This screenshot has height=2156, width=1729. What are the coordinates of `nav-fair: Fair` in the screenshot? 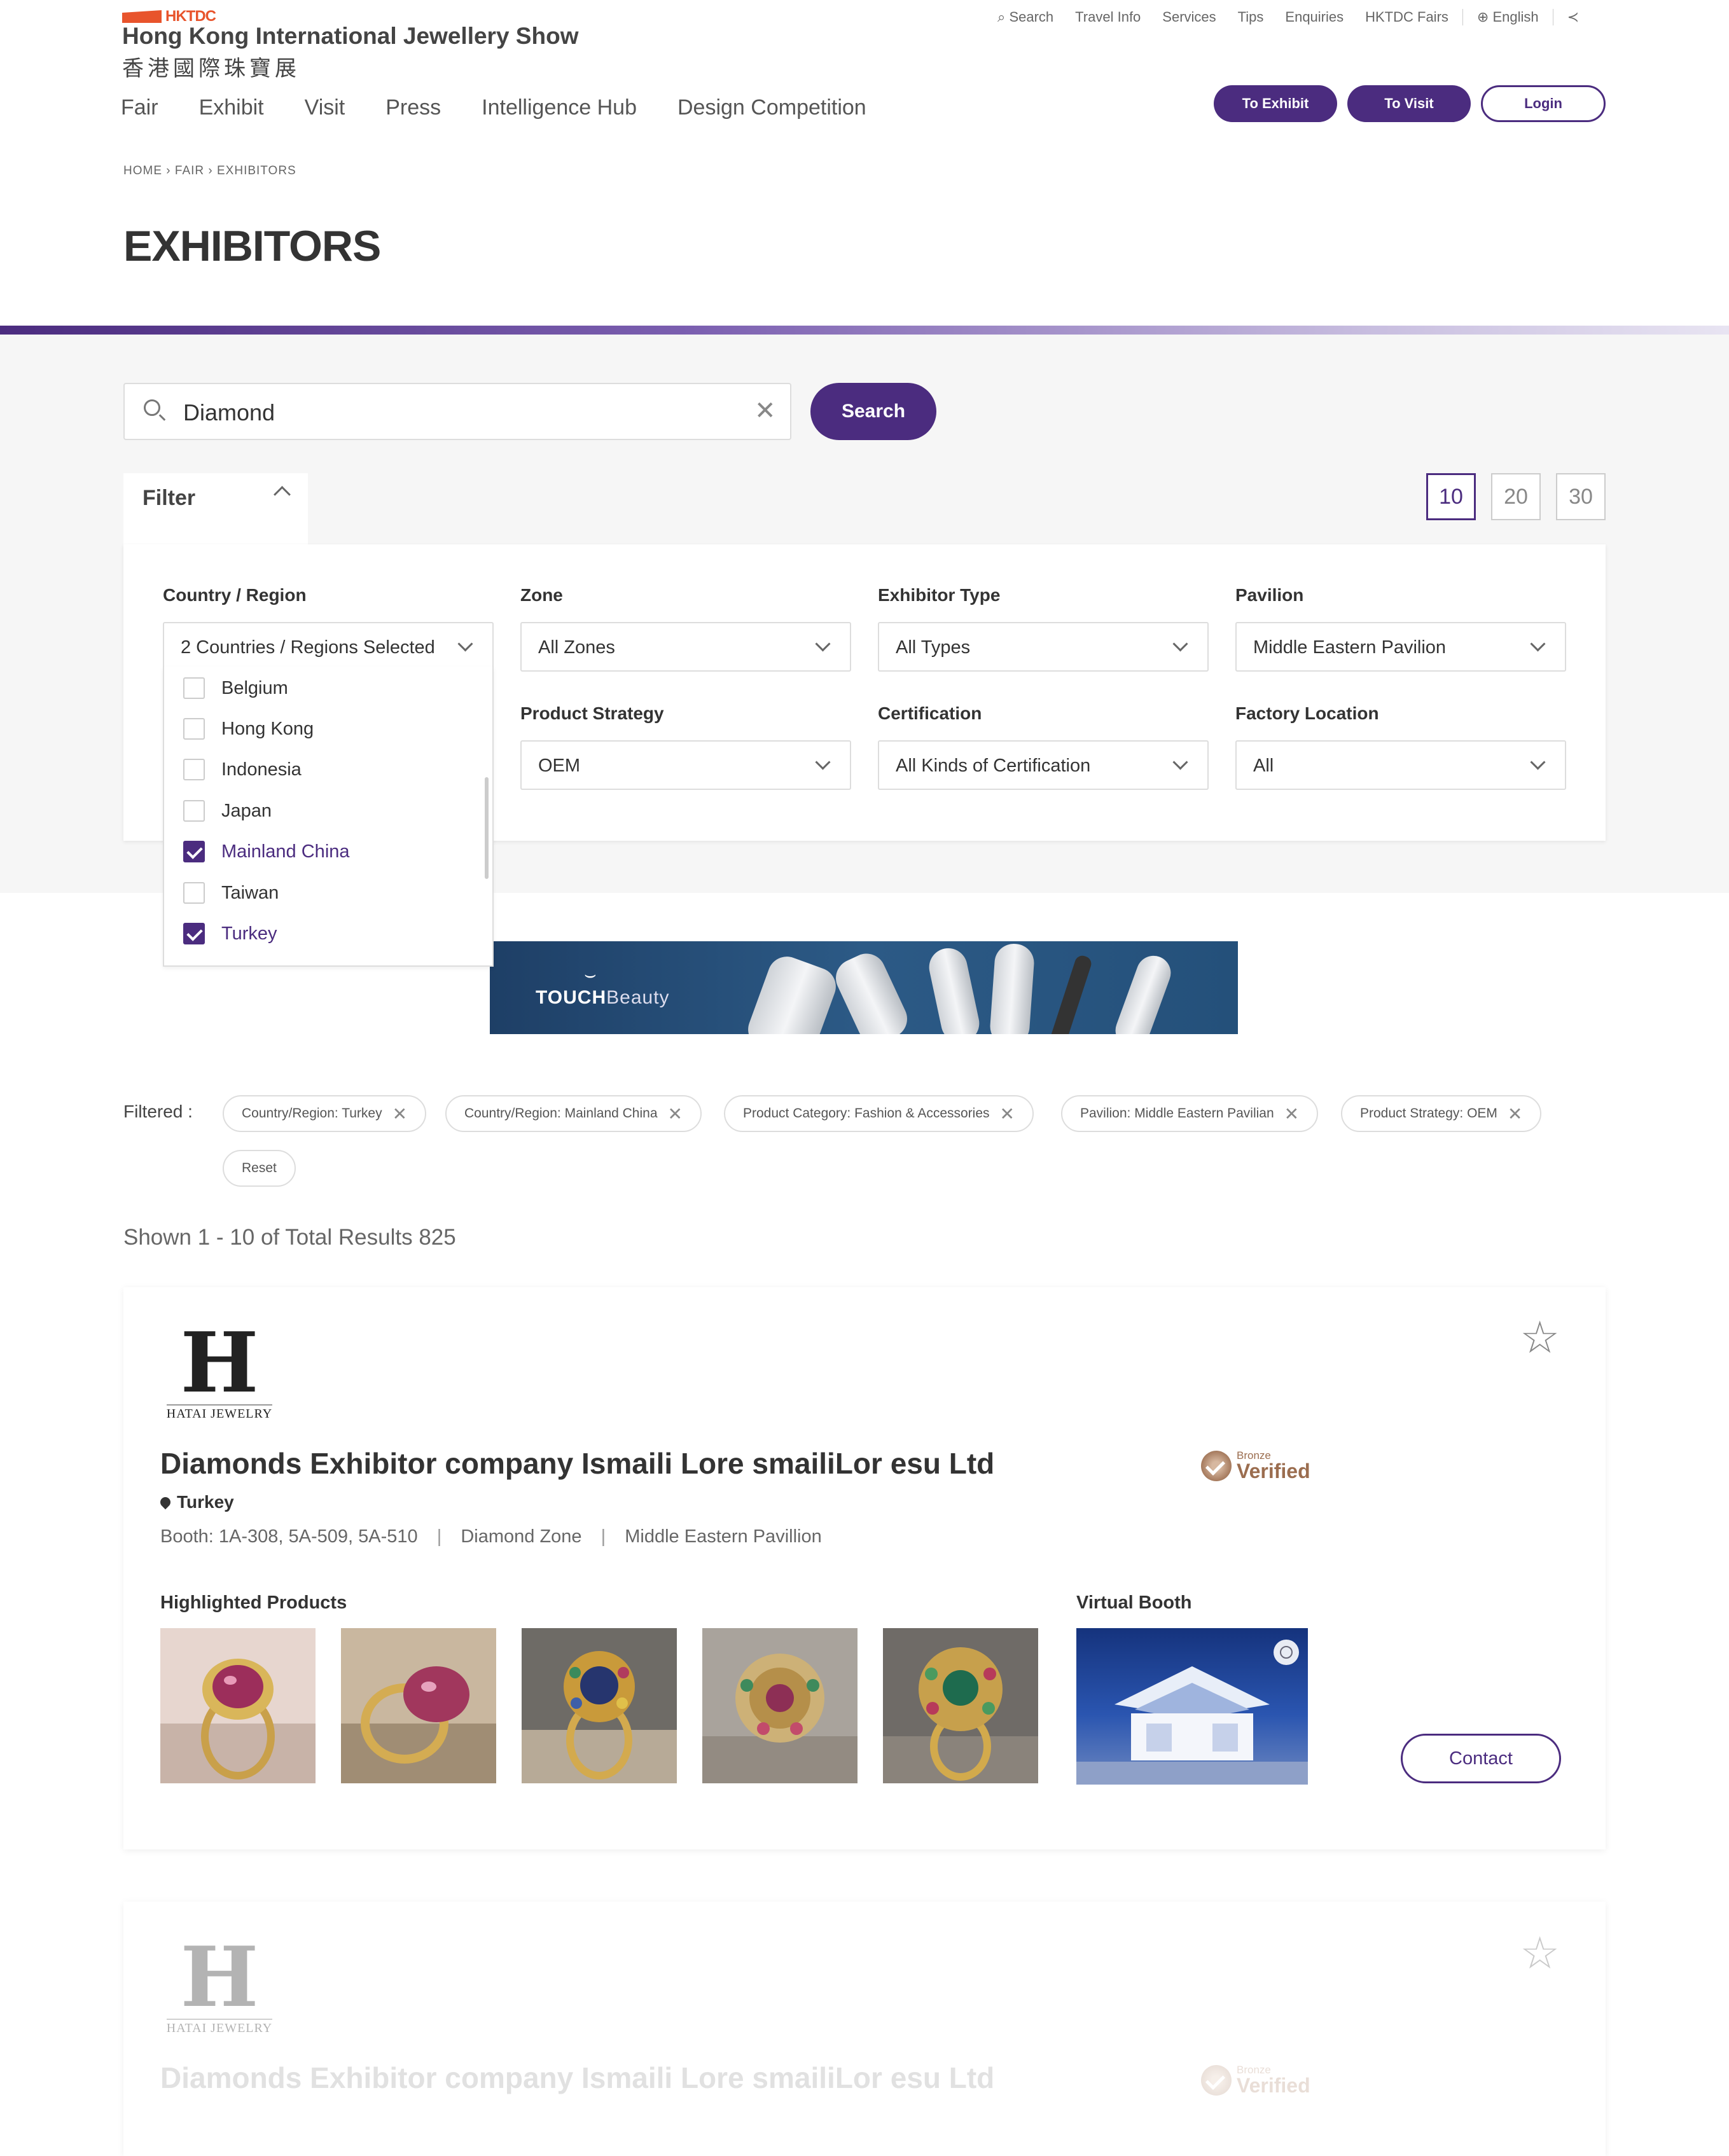 It's located at (139, 108).